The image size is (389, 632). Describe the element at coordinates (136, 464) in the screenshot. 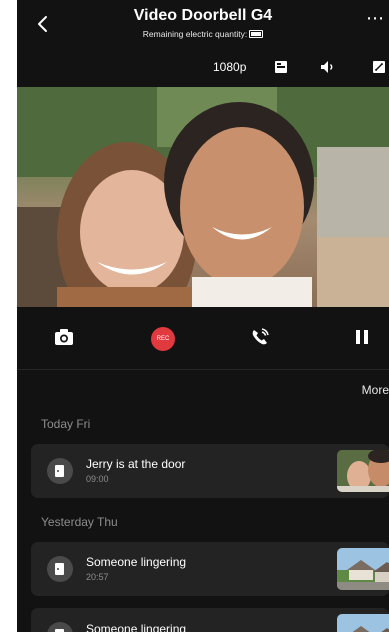

I see `event-title: Jerry is at the door` at that location.